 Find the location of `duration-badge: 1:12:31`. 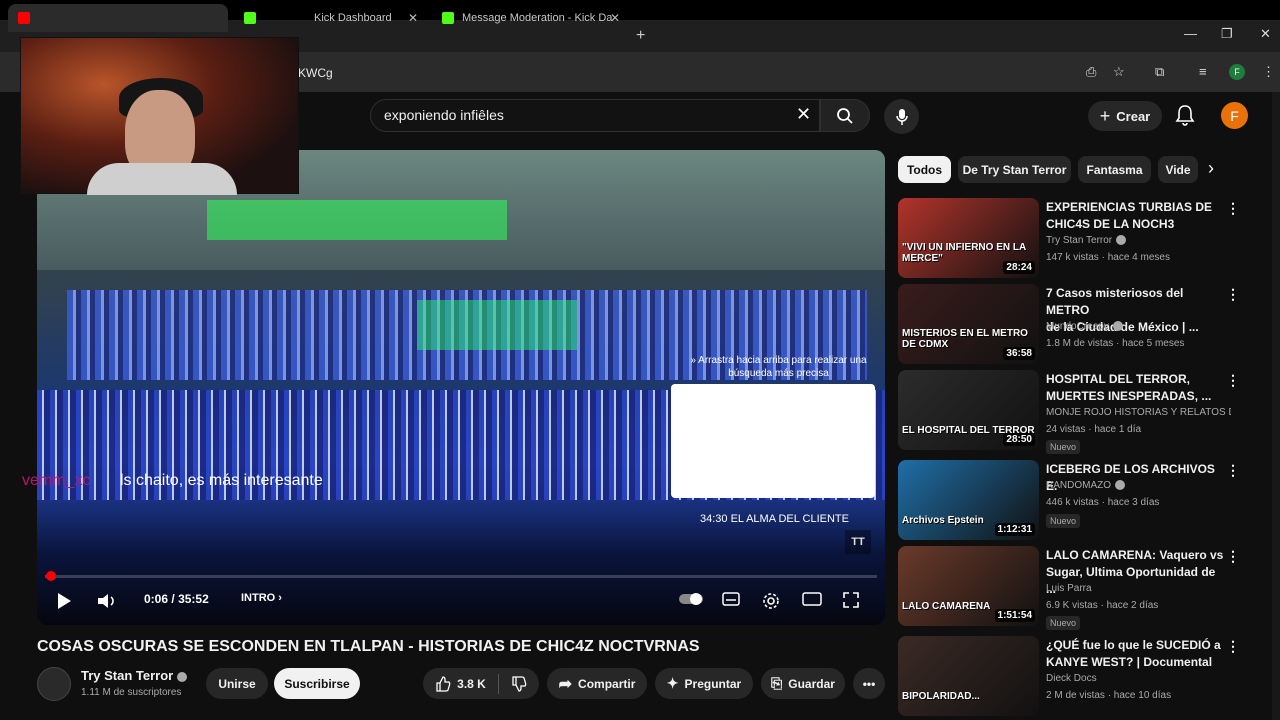

duration-badge: 1:12:31 is located at coordinates (1014, 529).